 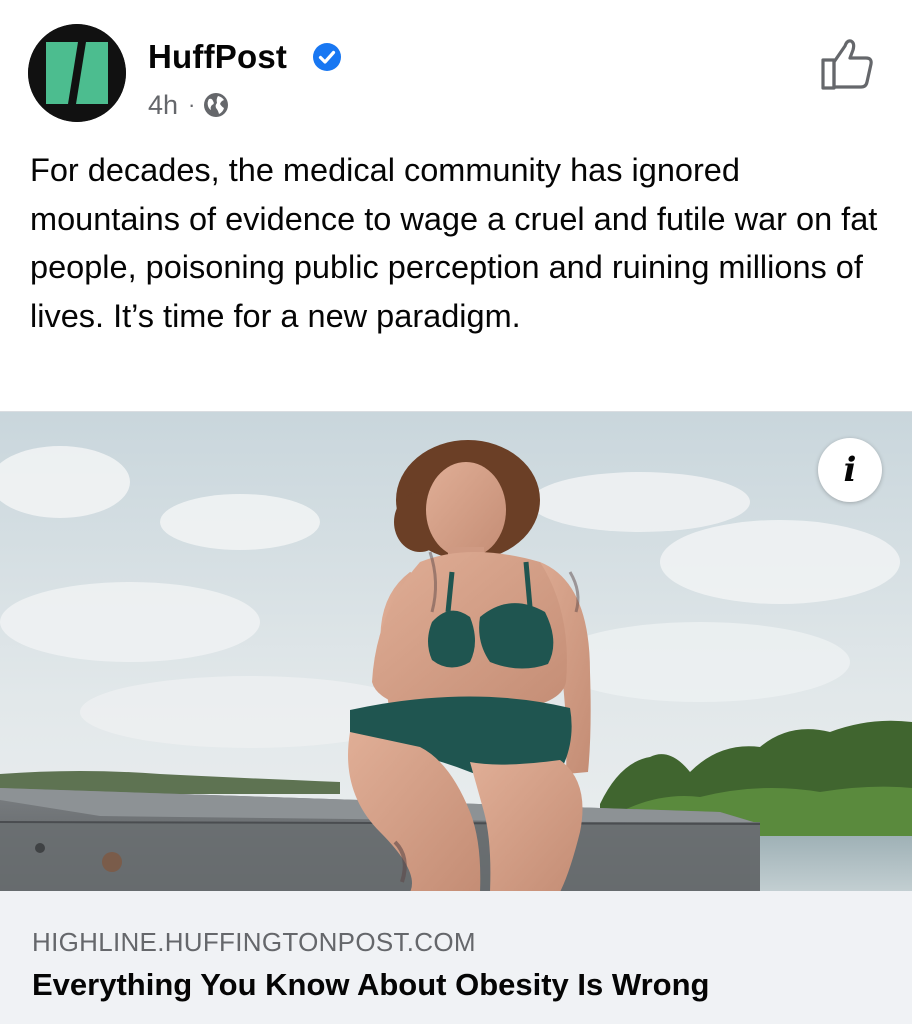 I want to click on info-button: i, so click(x=850, y=470).